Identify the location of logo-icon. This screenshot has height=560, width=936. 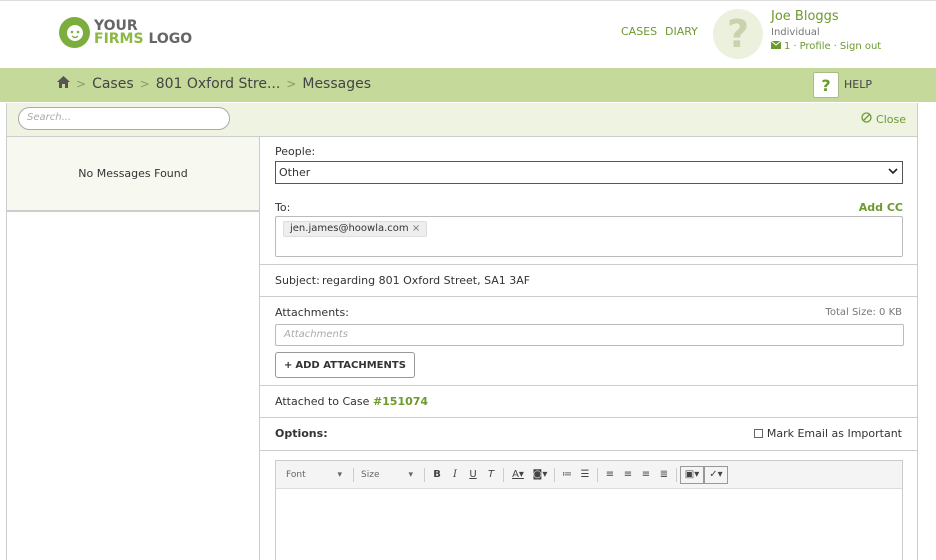
(74, 32).